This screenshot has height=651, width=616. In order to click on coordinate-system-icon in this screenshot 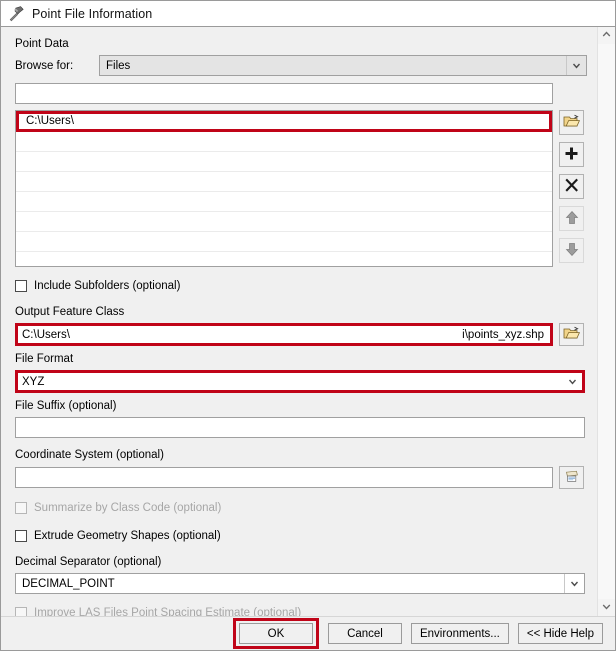, I will do `click(571, 478)`.